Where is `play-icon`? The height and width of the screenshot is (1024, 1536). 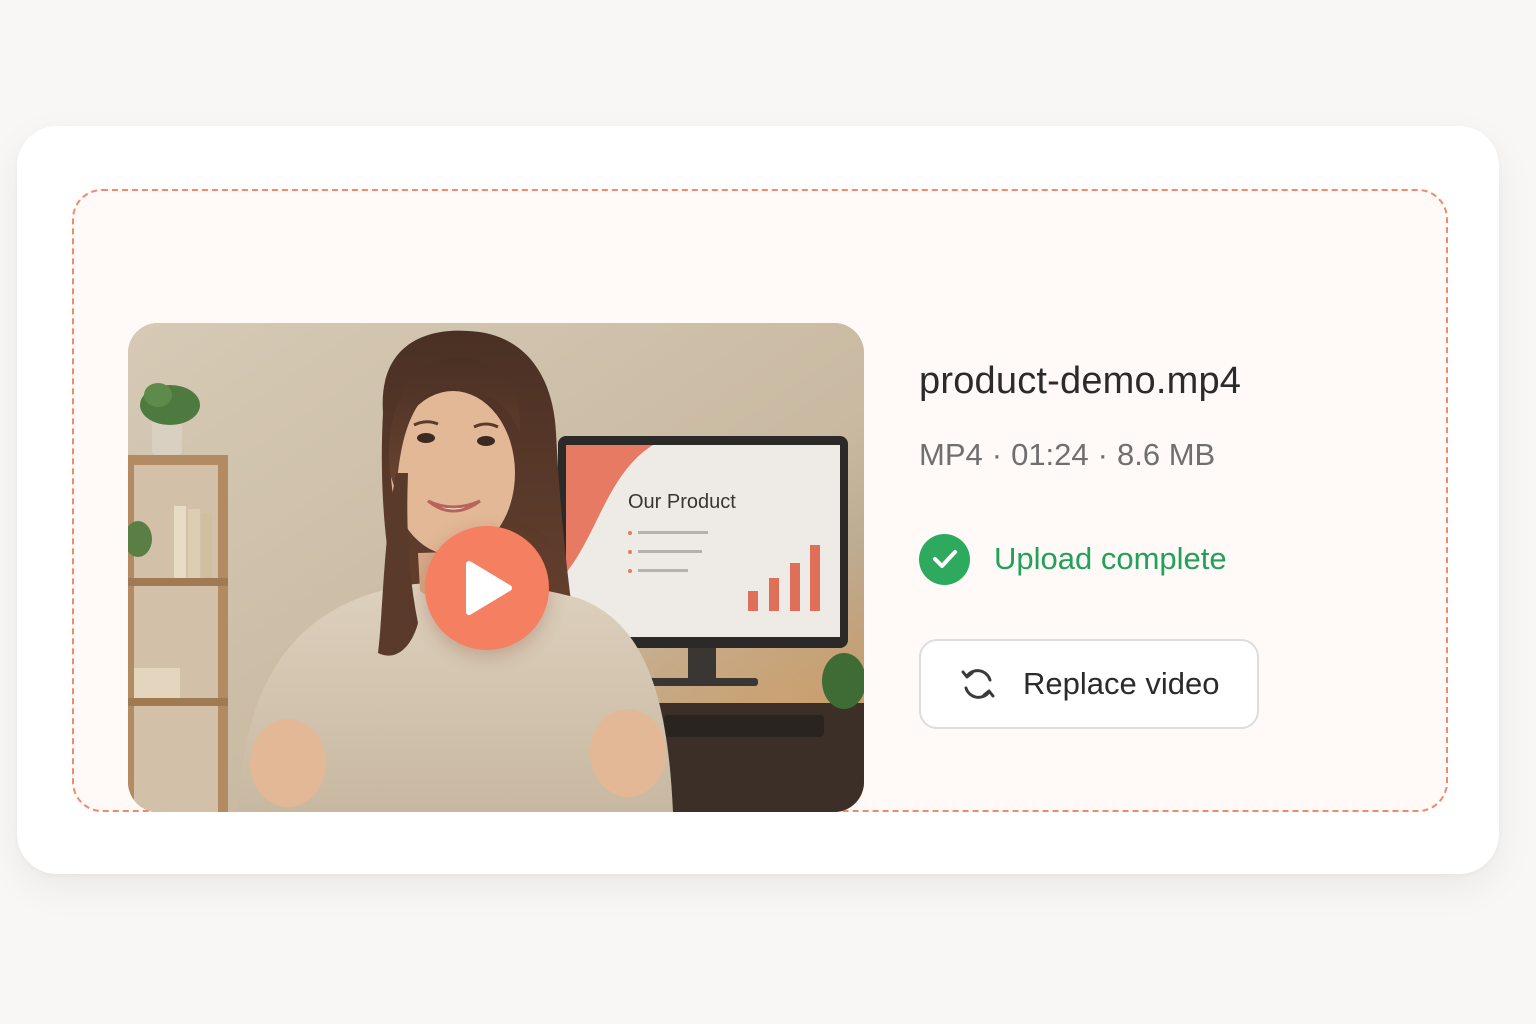 play-icon is located at coordinates (489, 588).